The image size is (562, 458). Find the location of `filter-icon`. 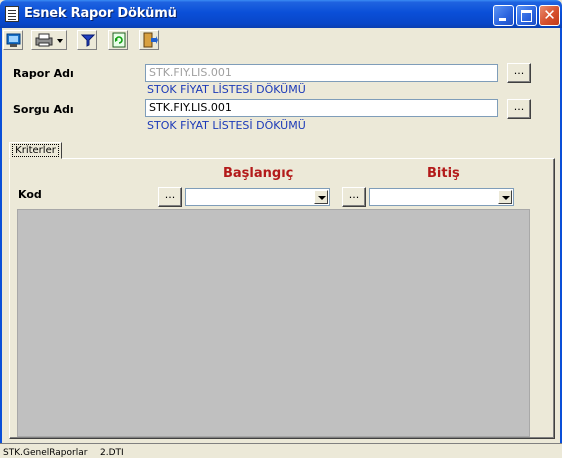

filter-icon is located at coordinates (88, 40).